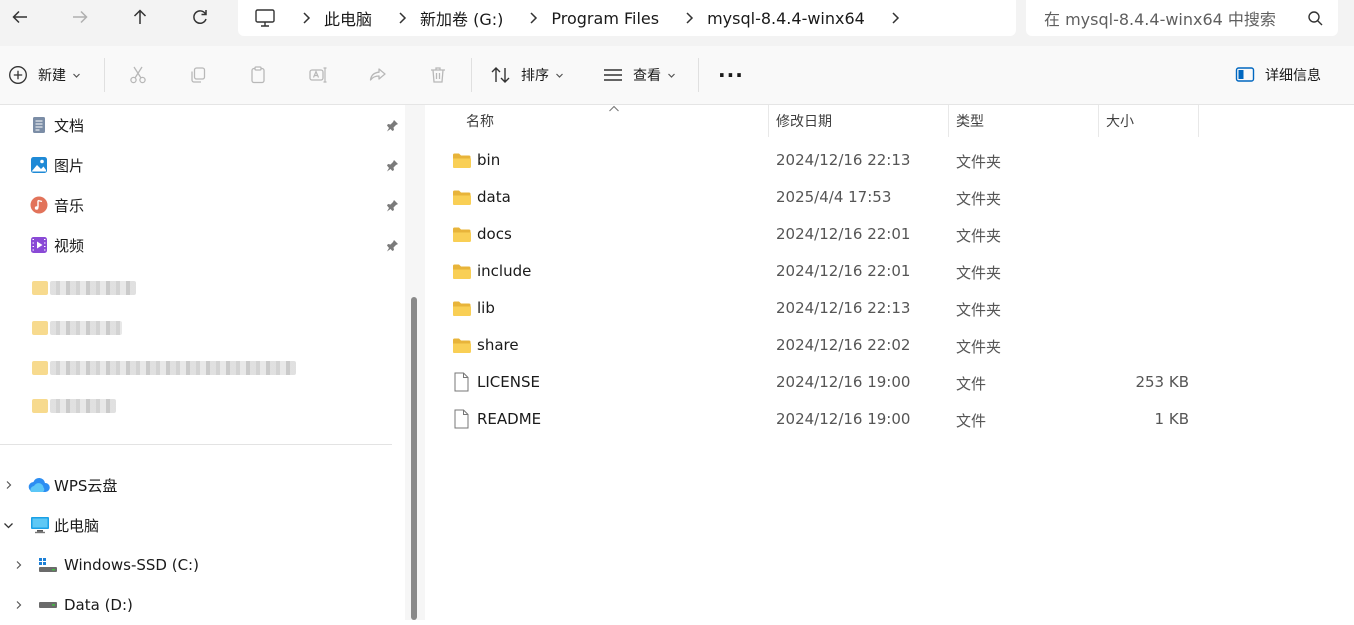 This screenshot has height=625, width=1354. What do you see at coordinates (889, 382) in the screenshot?
I see `table-row: LICENSE 2024/12/16 19:00 文件 253 KB` at bounding box center [889, 382].